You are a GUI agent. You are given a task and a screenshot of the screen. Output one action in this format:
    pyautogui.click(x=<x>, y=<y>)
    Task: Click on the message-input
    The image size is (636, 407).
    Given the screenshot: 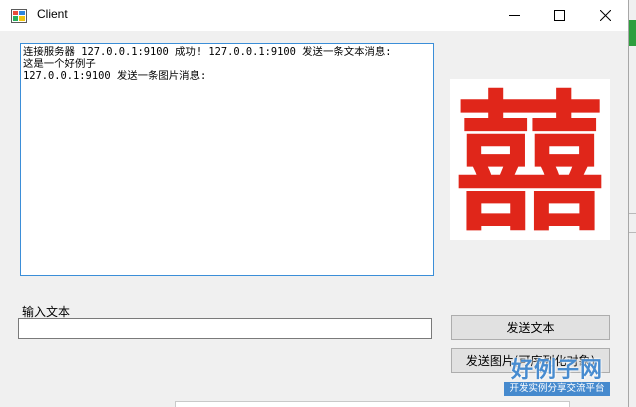 What is the action you would take?
    pyautogui.click(x=225, y=328)
    